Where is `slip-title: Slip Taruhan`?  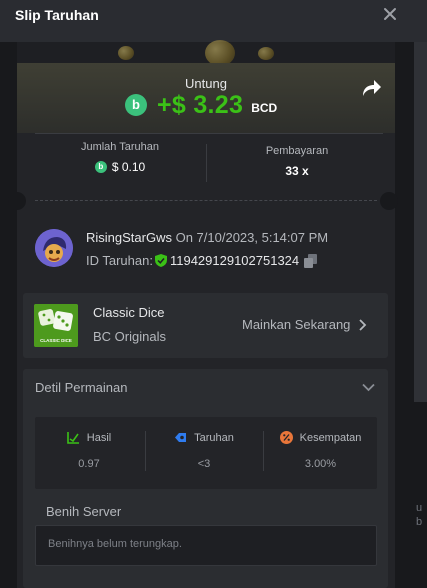
slip-title: Slip Taruhan is located at coordinates (57, 15).